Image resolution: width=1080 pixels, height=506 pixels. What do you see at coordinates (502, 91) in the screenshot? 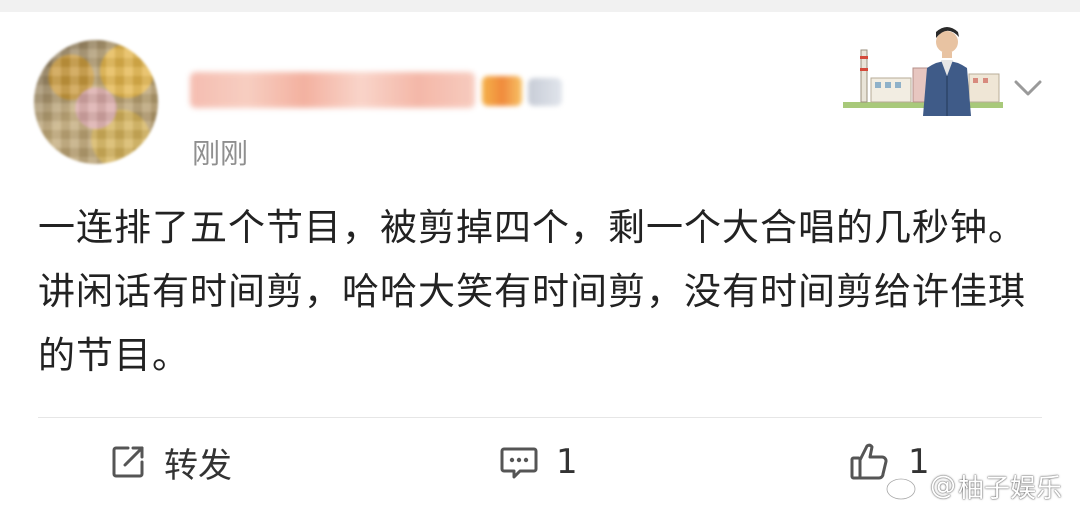
I see `vip-badge-obscured` at bounding box center [502, 91].